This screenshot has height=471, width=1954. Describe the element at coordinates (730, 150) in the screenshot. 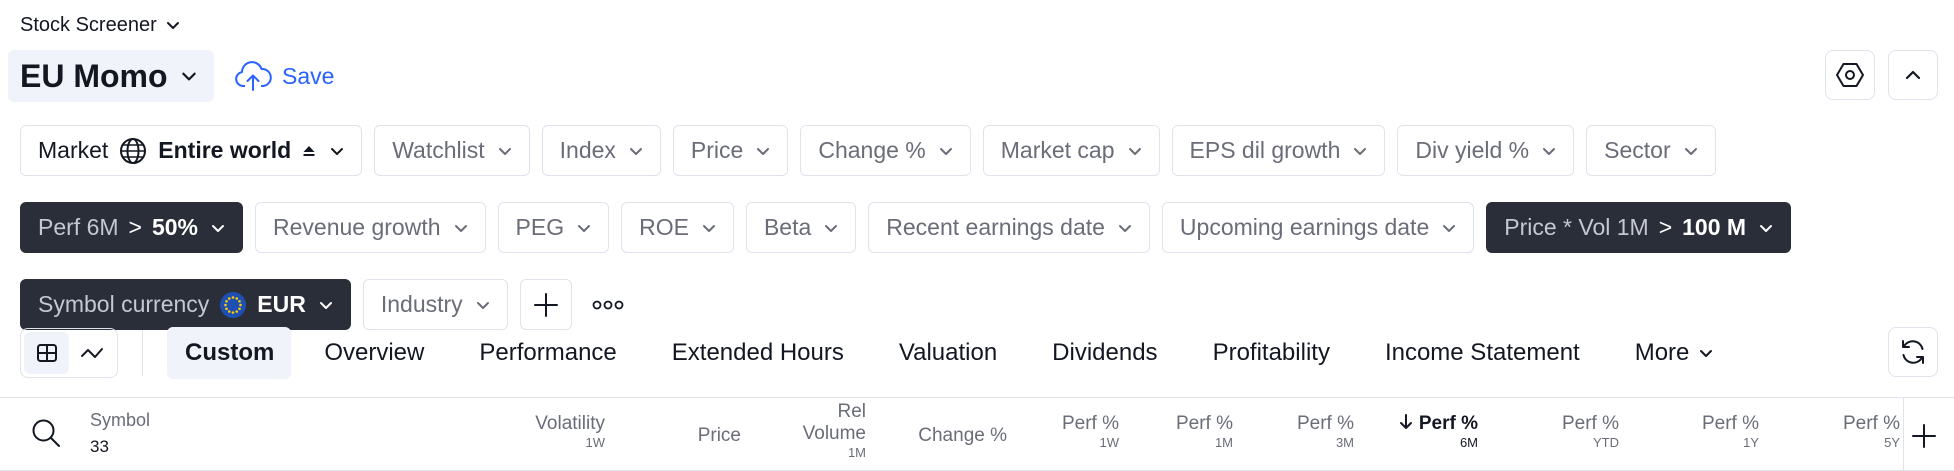

I see `filter-price: Price` at that location.